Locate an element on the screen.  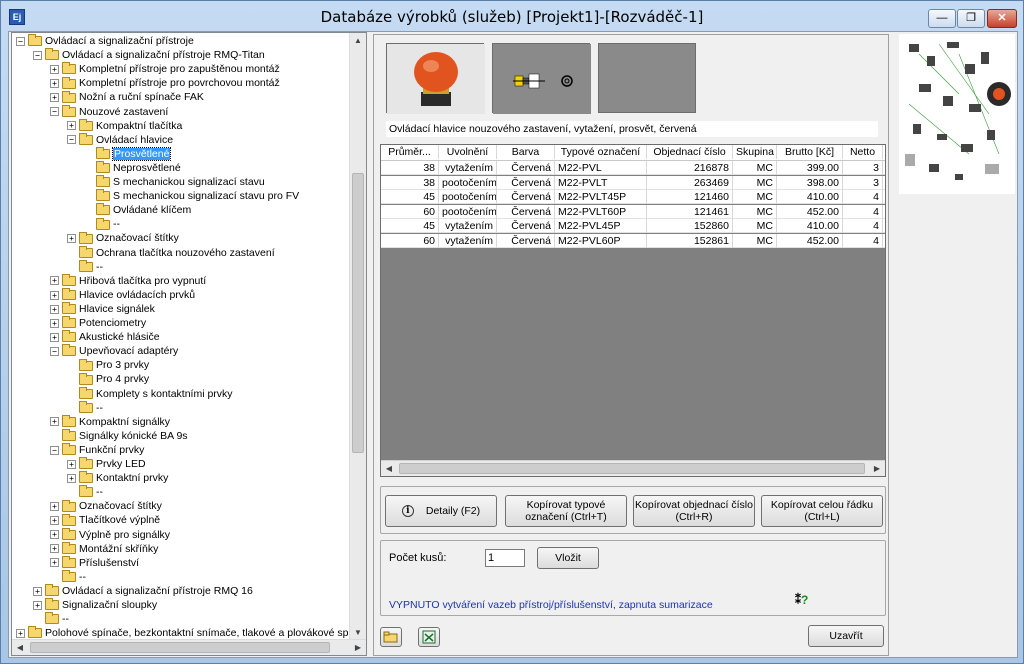
tree-item: + Označovací štítky is located at coordinates (123, 238).